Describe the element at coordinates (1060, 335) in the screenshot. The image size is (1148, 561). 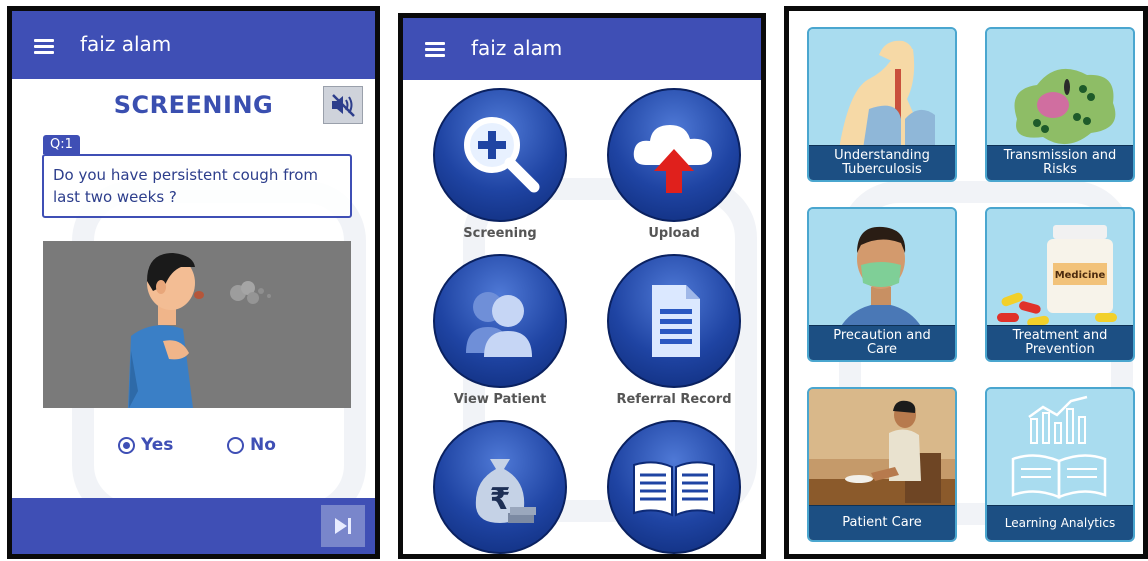
I see `caption-line-1: Treatment and` at that location.